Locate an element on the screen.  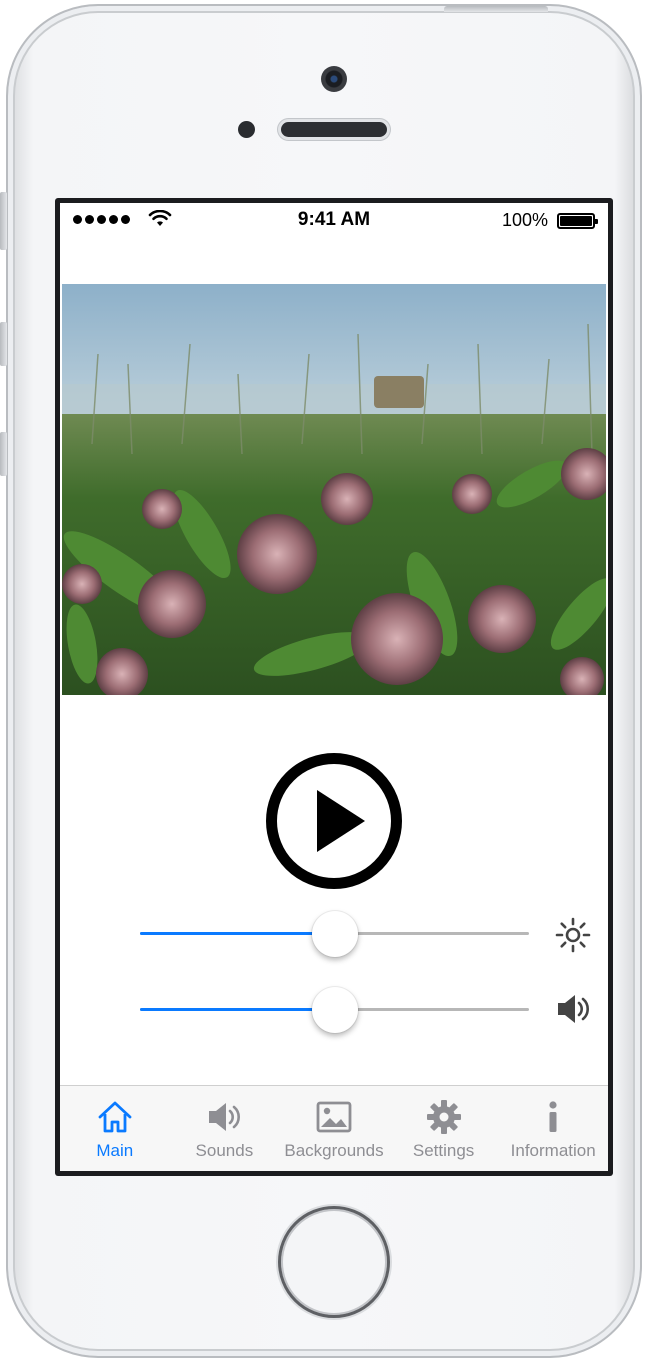
proximity-sensor is located at coordinates (246, 129).